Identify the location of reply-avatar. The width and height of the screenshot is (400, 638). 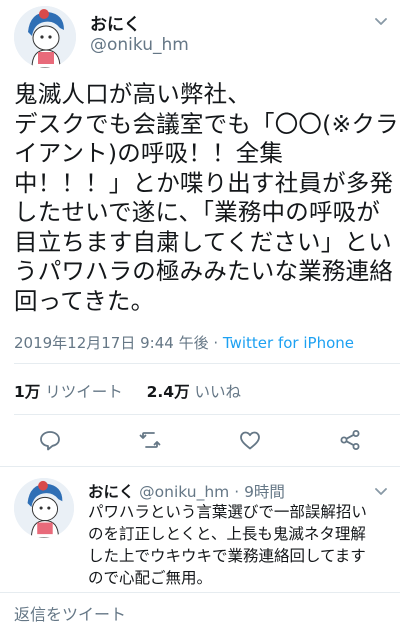
(44, 508).